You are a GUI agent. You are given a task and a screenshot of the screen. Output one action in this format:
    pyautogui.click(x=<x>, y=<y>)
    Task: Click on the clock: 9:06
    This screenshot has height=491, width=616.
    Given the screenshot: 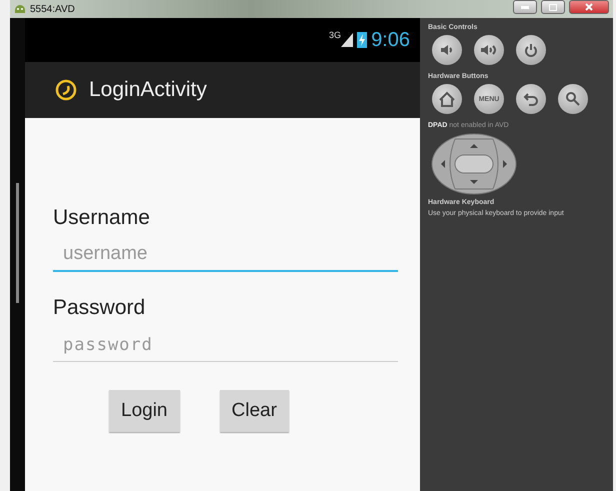 What is the action you would take?
    pyautogui.click(x=390, y=40)
    